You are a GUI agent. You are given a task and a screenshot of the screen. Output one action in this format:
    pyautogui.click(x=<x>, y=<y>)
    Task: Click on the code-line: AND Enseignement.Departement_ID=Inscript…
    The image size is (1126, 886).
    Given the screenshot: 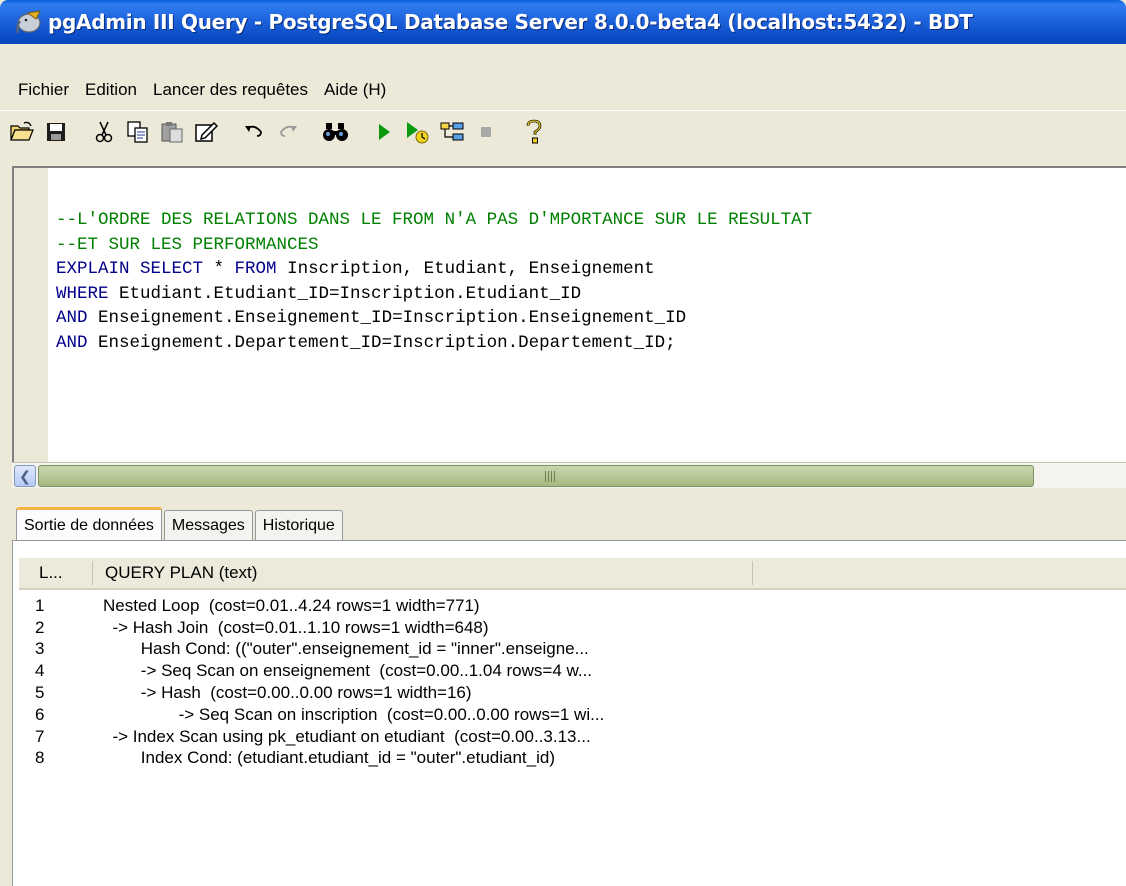 What is the action you would take?
    pyautogui.click(x=434, y=343)
    